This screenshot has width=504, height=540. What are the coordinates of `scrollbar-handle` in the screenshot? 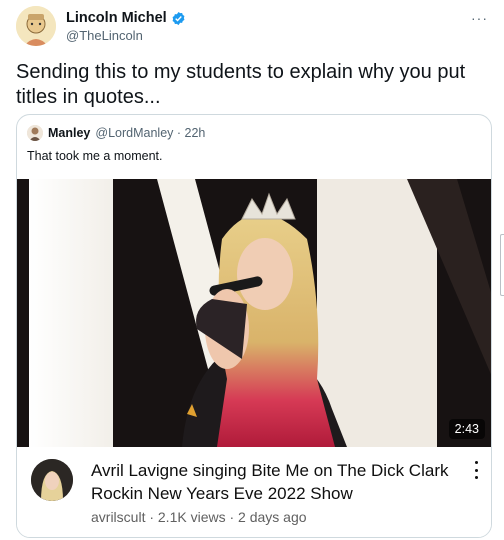 It's located at (502, 265).